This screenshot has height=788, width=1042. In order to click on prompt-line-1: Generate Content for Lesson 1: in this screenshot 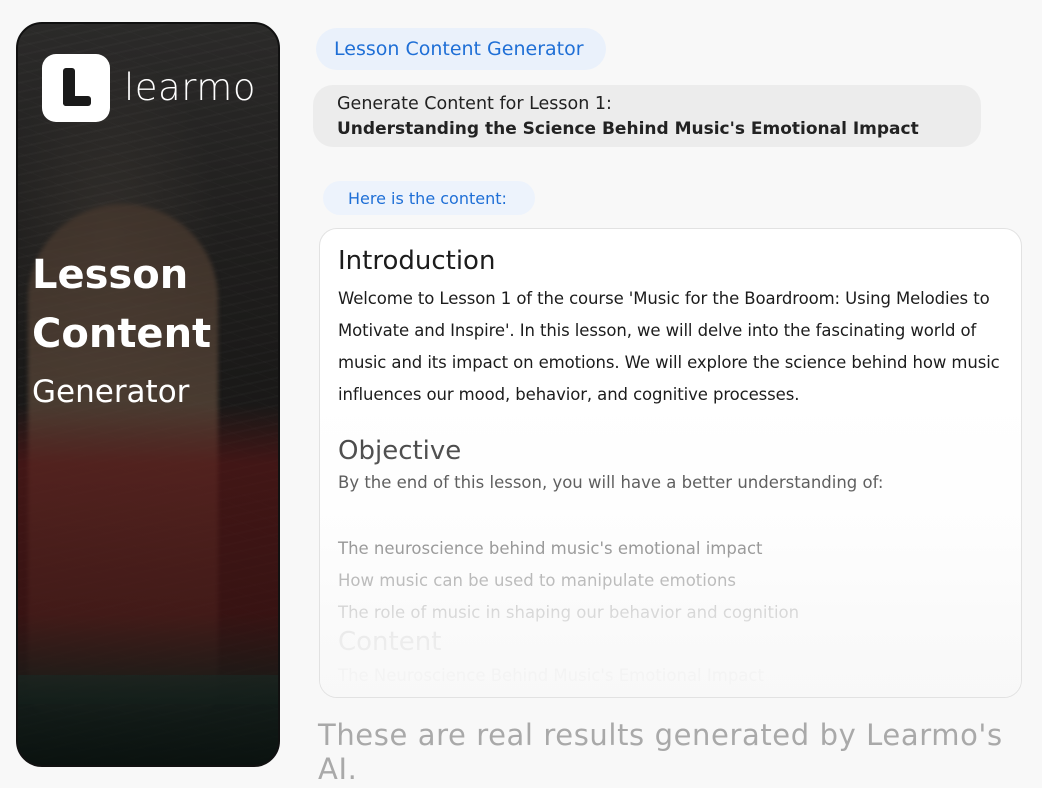, I will do `click(474, 104)`.